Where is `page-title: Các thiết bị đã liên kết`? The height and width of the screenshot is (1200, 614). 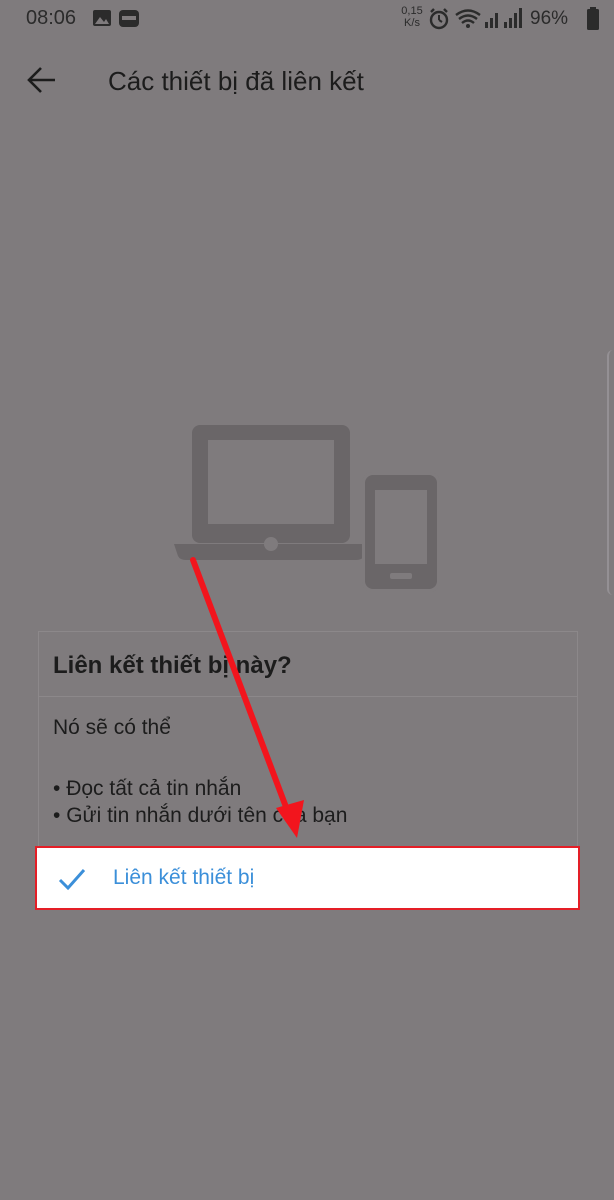
page-title: Các thiết bị đã liên kết is located at coordinates (236, 81).